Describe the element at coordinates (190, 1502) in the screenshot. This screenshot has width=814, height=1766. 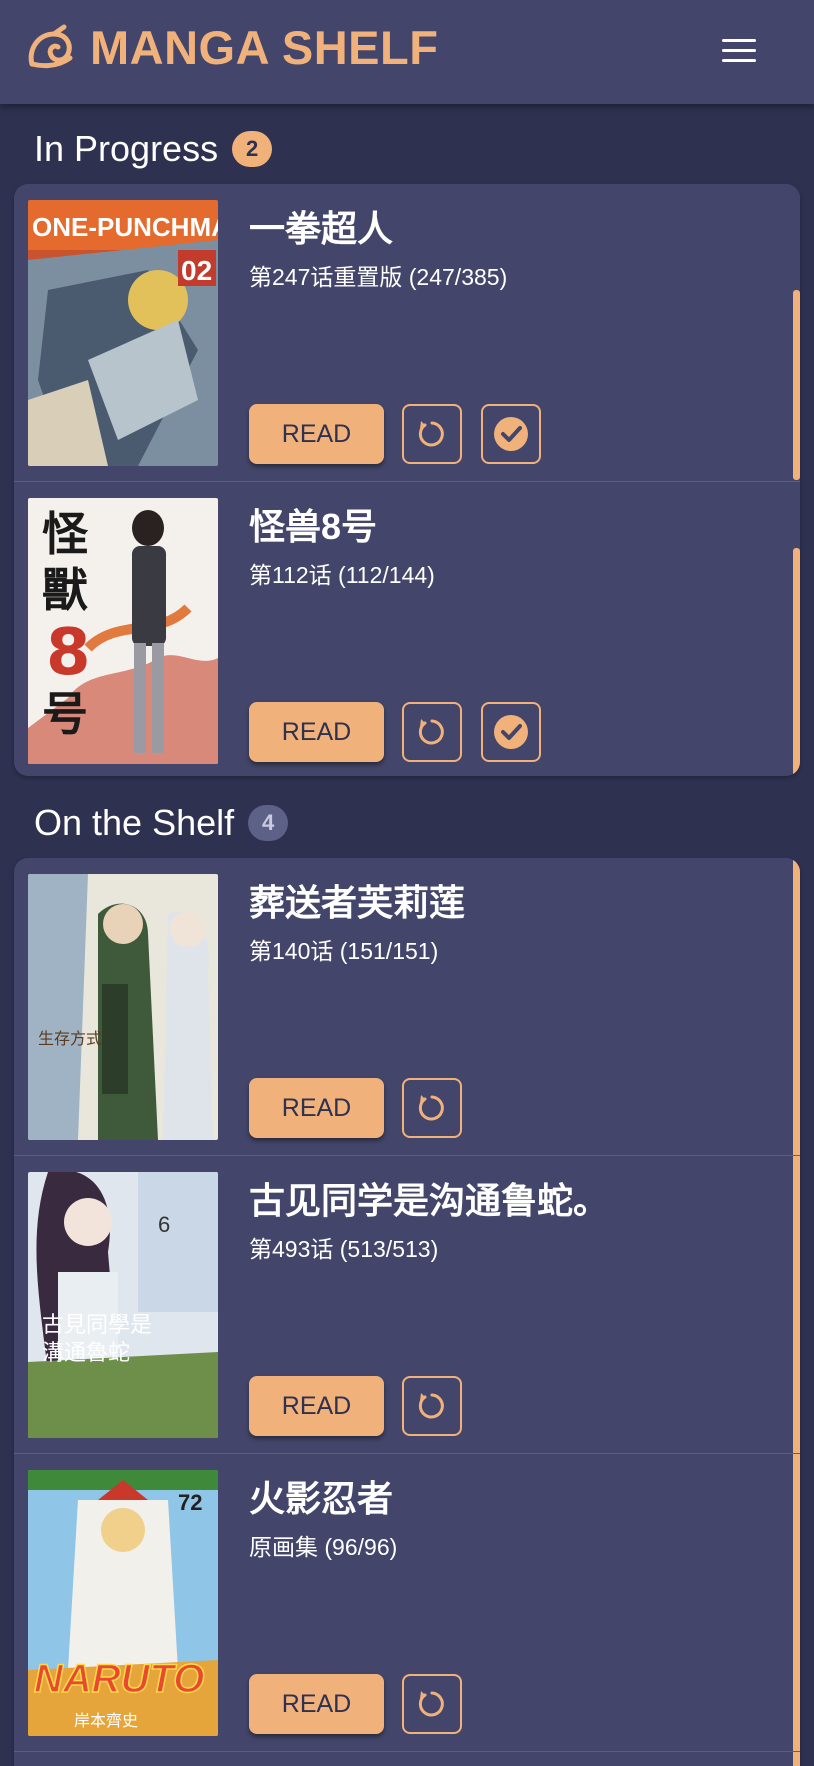
I see `cover-volume-text: 72` at that location.